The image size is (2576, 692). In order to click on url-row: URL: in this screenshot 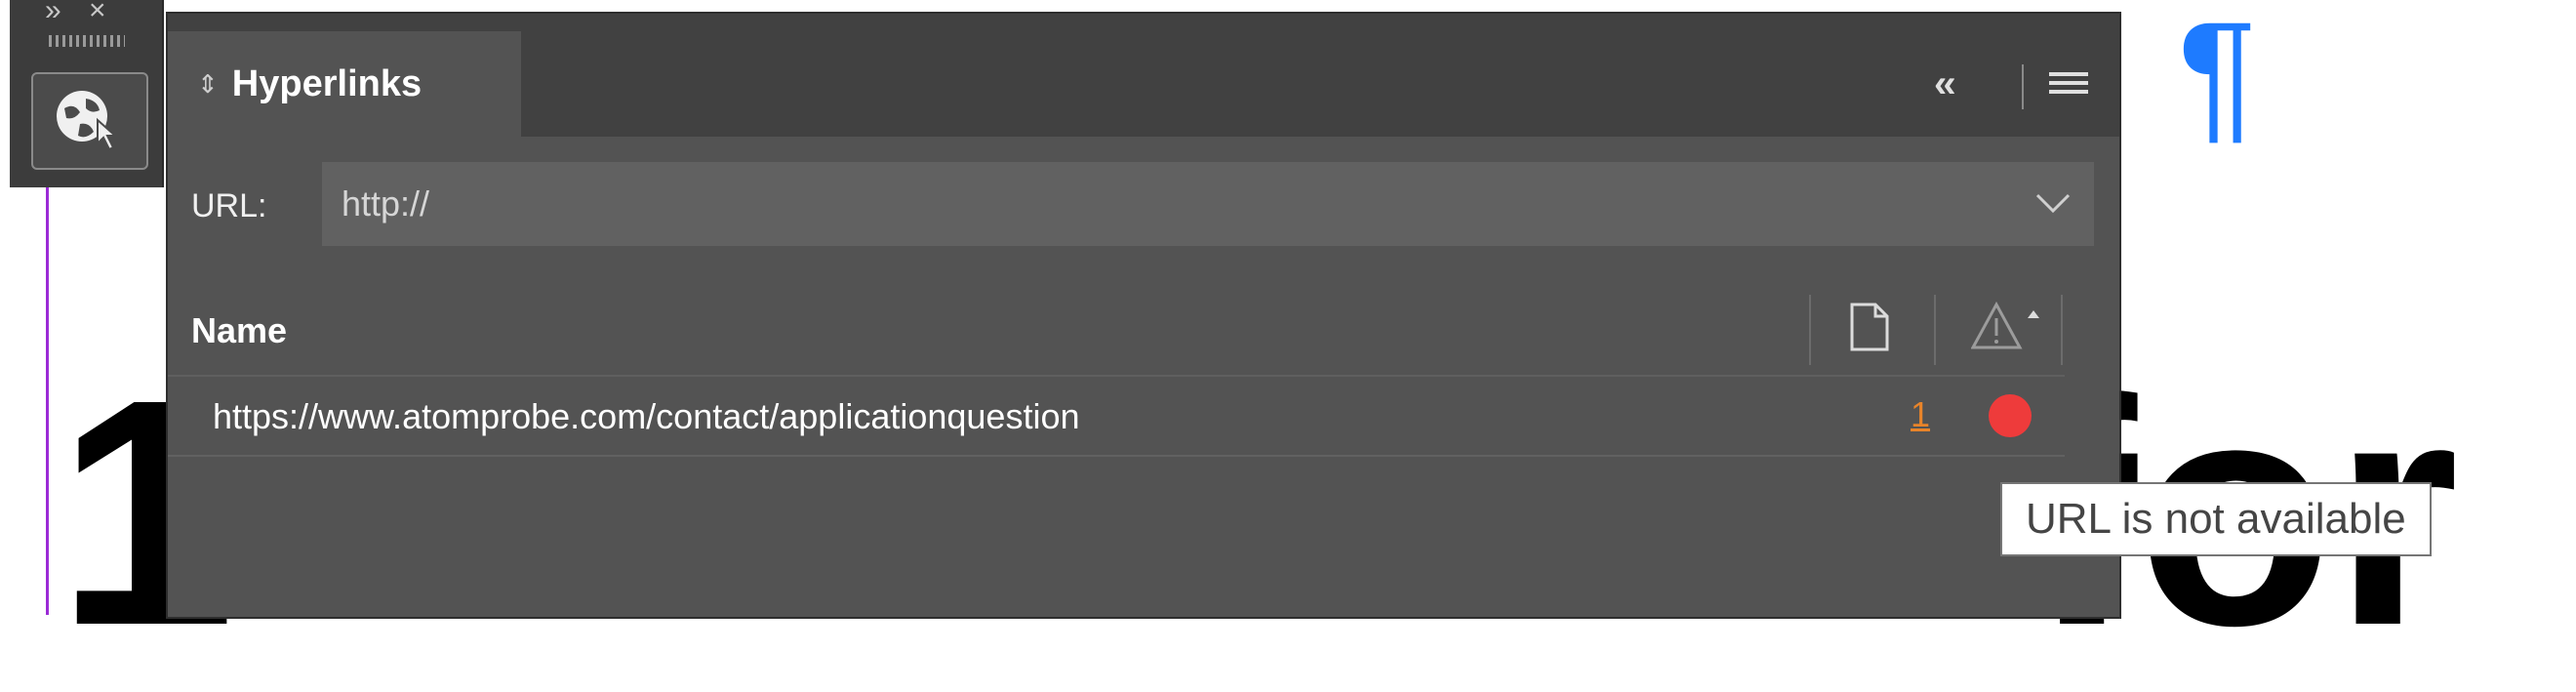, I will do `click(1143, 205)`.